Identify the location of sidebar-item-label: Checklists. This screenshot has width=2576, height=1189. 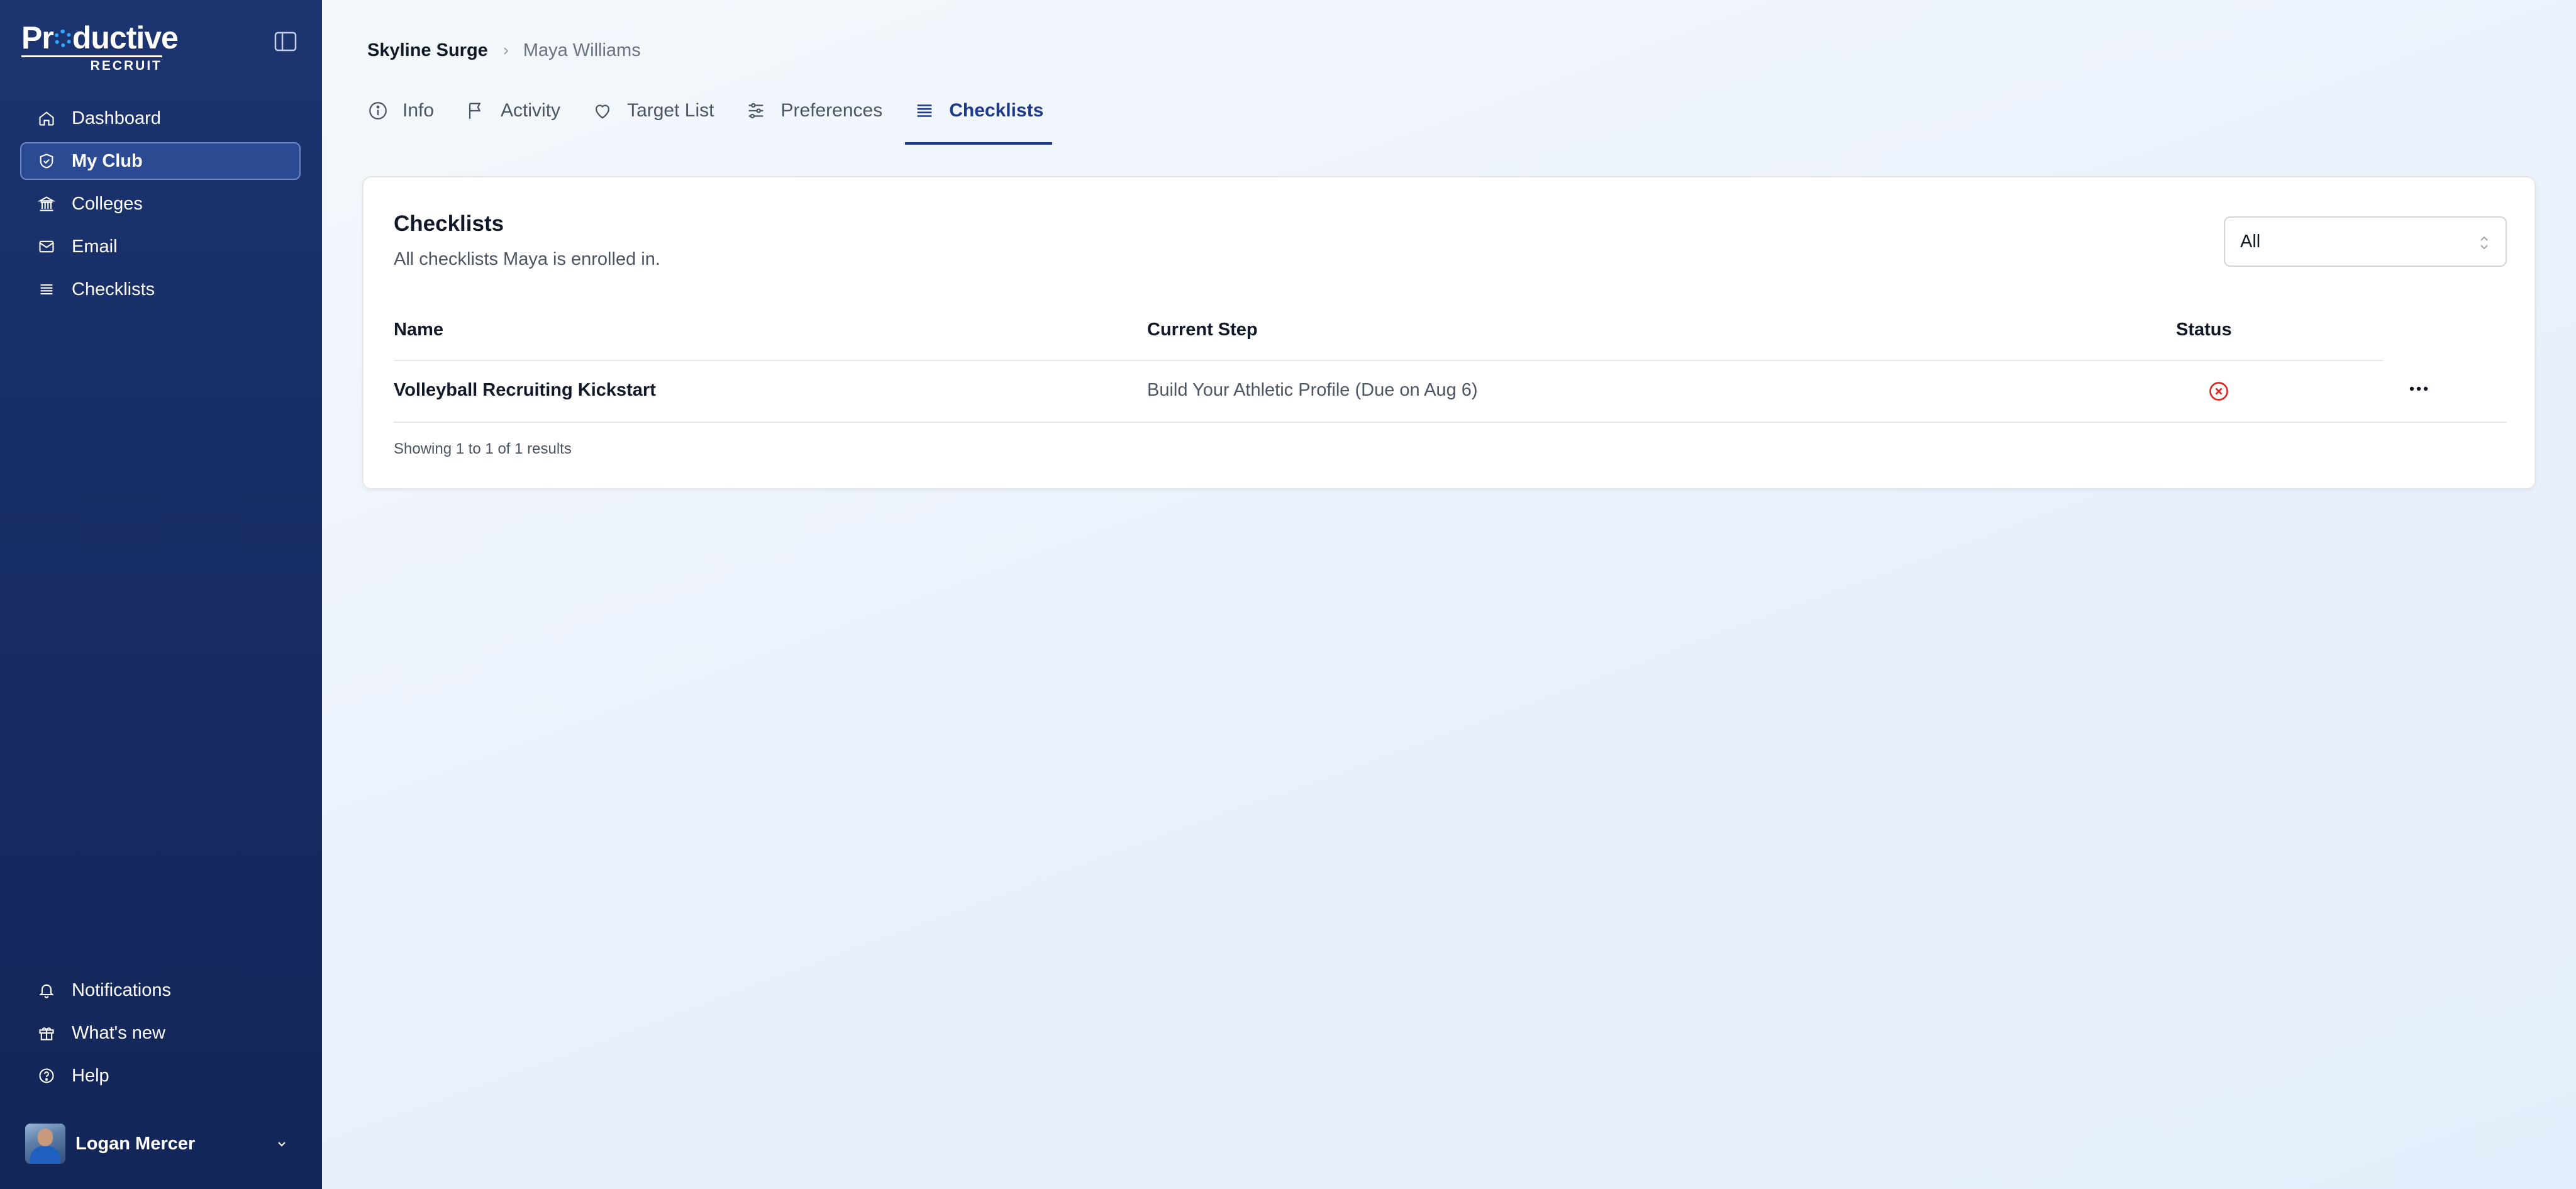
(113, 289).